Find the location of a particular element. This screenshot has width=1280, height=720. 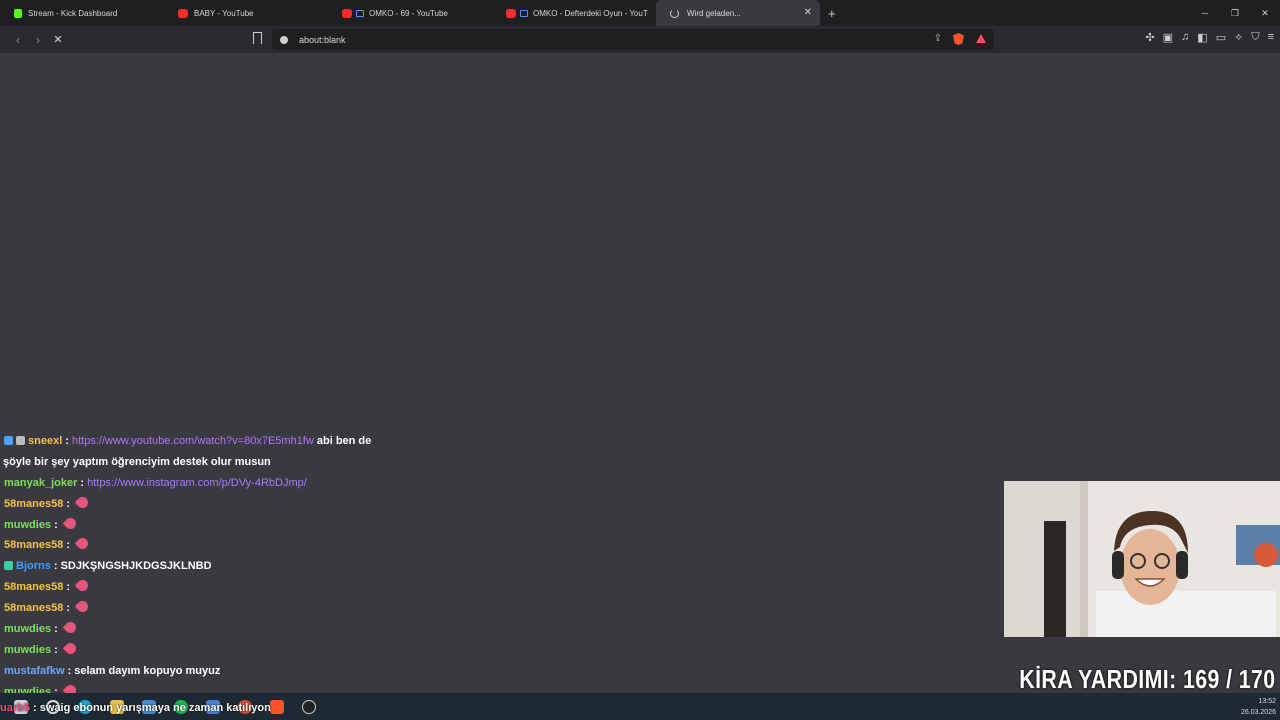

leo-ai-icon: ✧ is located at coordinates (1238, 37).